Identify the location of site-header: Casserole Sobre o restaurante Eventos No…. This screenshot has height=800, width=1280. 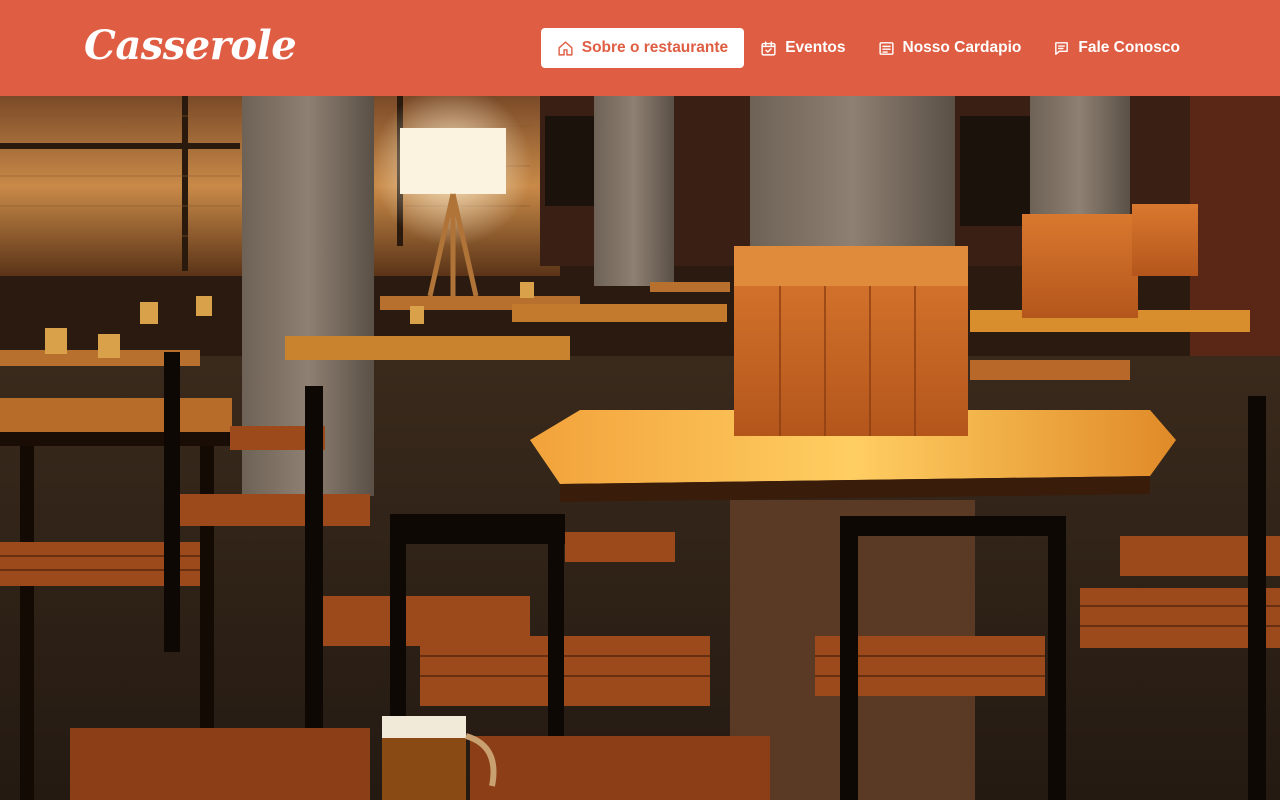
(640, 48).